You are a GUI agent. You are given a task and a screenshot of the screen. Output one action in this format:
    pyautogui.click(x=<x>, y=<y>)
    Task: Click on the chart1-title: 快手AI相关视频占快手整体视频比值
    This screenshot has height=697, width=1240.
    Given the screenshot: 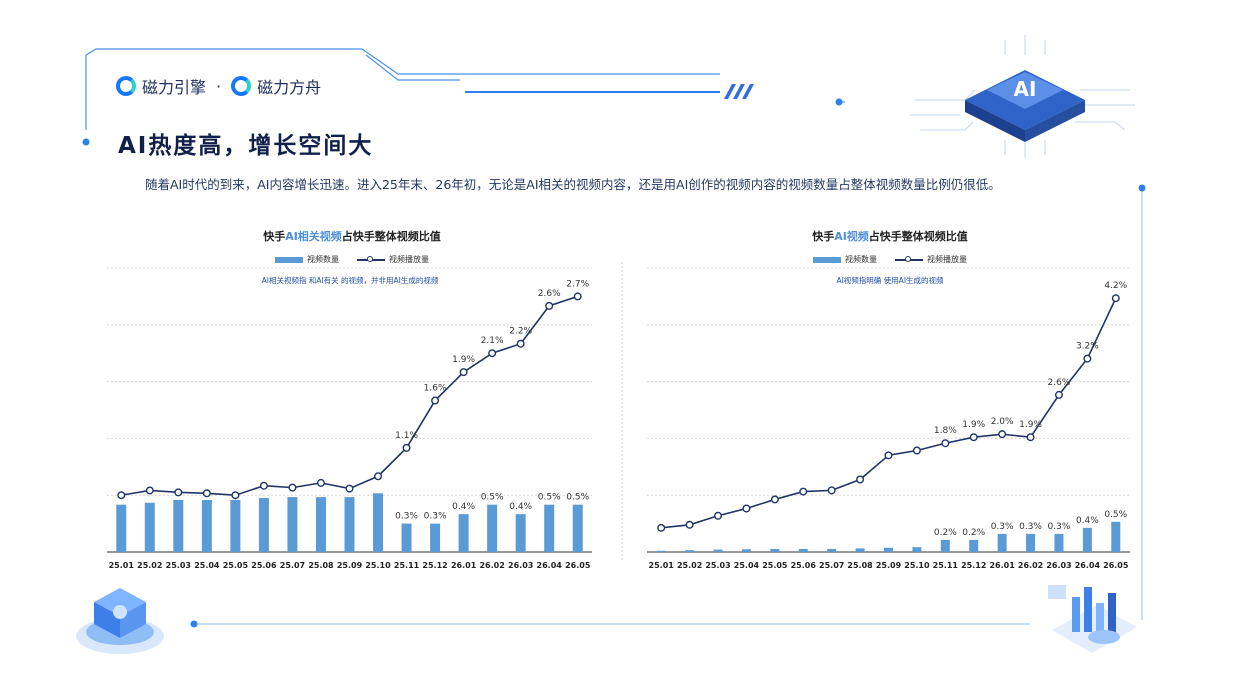 What is the action you would take?
    pyautogui.click(x=352, y=236)
    